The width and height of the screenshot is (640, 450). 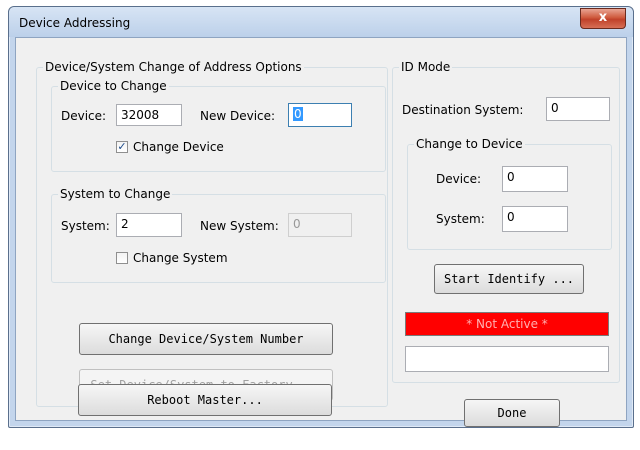 What do you see at coordinates (140, 115) in the screenshot?
I see `device-value: 32008` at bounding box center [140, 115].